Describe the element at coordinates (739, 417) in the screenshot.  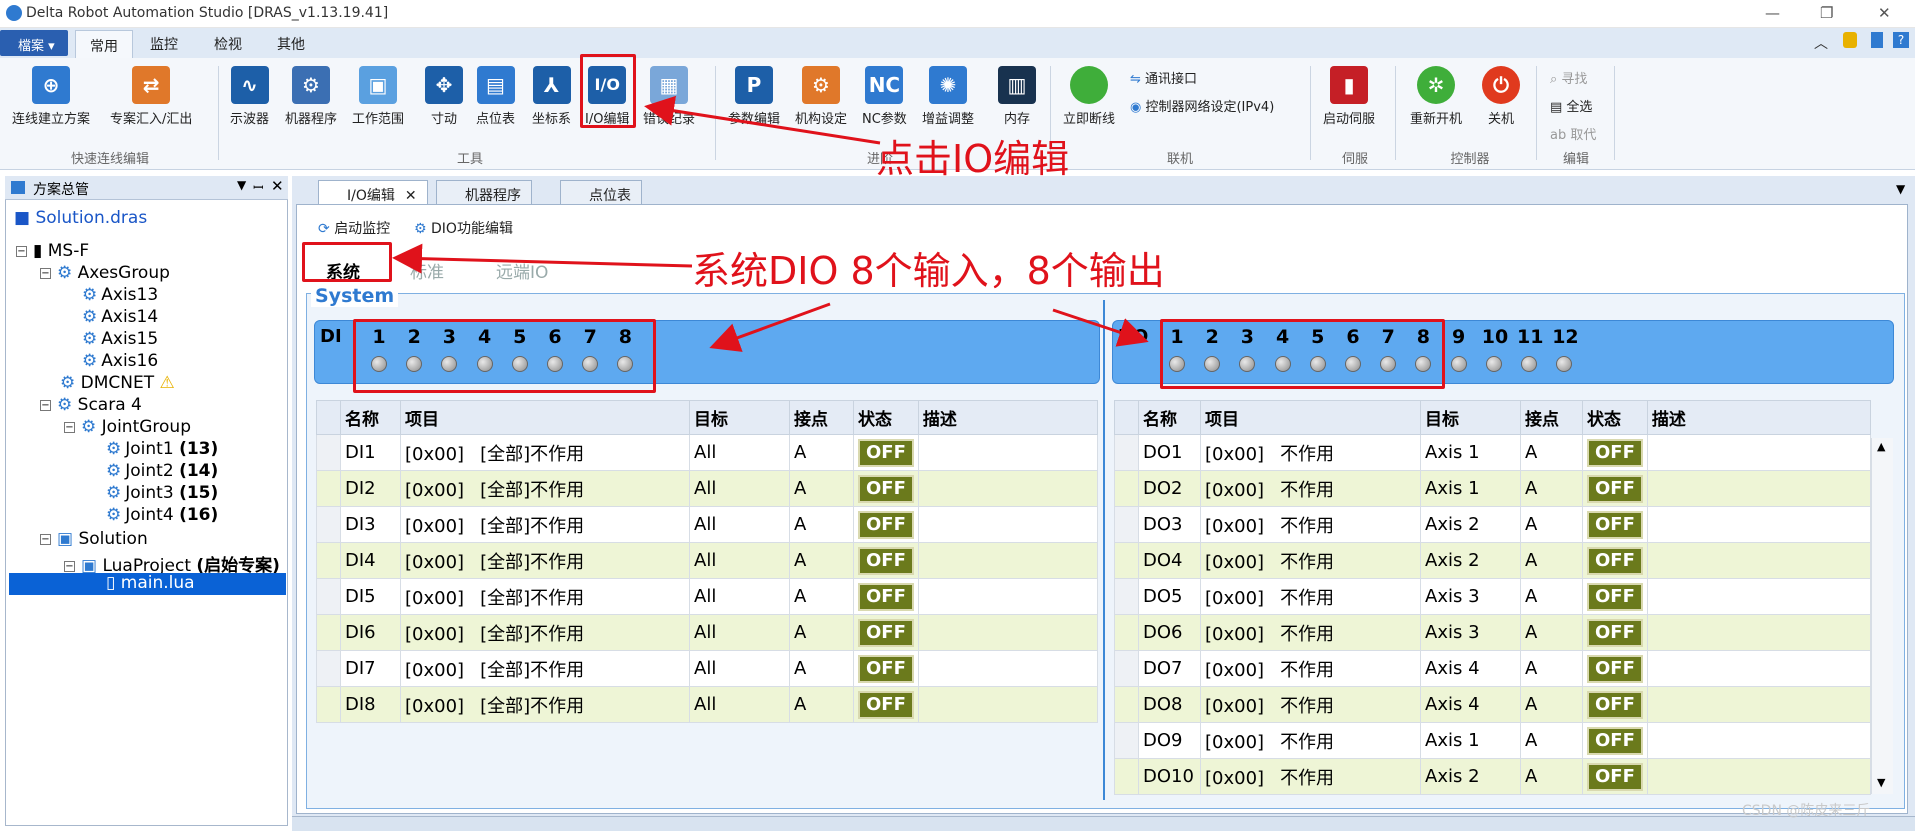
I see `col-target: 目标` at that location.